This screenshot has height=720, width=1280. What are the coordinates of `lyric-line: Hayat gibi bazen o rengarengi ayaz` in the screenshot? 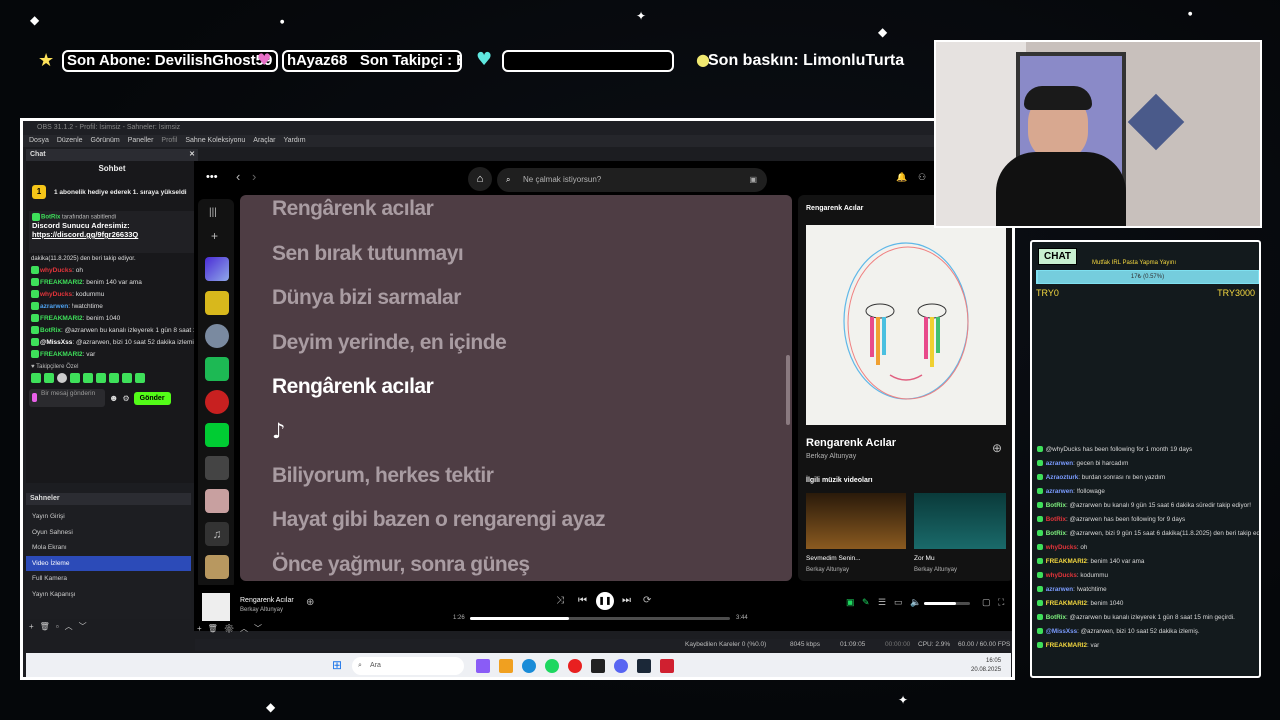 It's located at (439, 520).